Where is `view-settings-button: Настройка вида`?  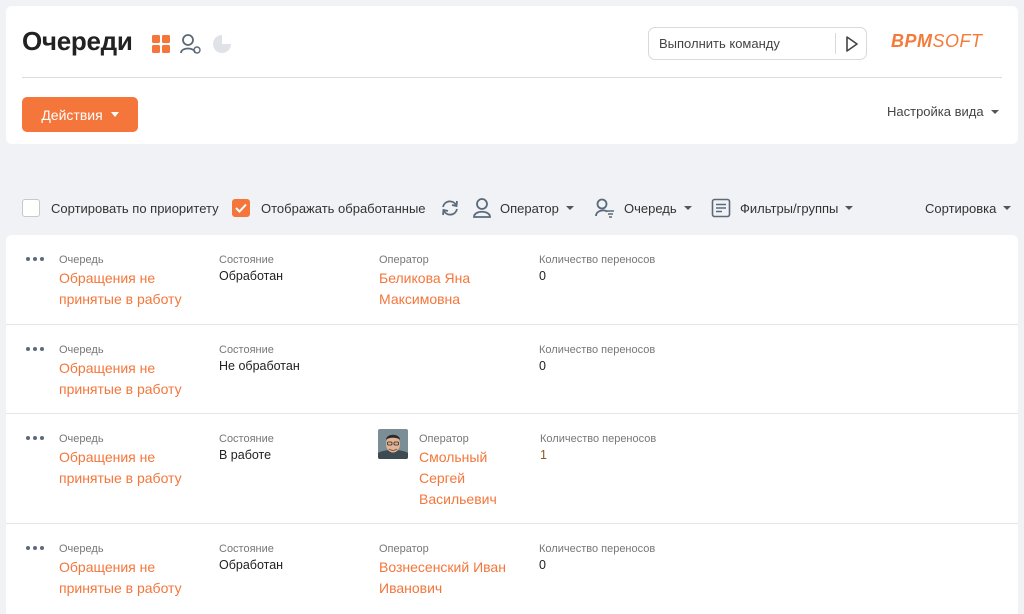
view-settings-button: Настройка вида is located at coordinates (943, 111).